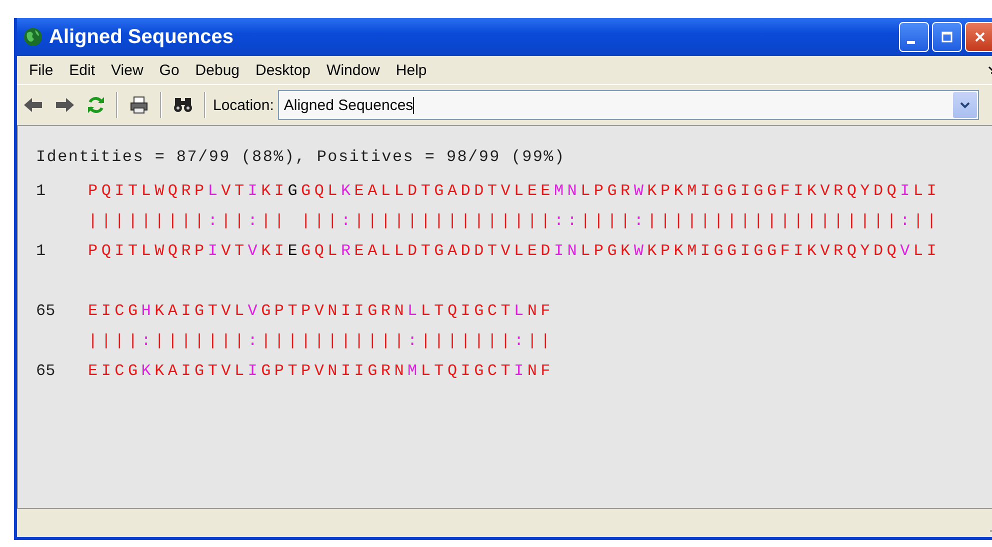 Image resolution: width=992 pixels, height=547 pixels. What do you see at coordinates (914, 37) in the screenshot?
I see `minimize-button` at bounding box center [914, 37].